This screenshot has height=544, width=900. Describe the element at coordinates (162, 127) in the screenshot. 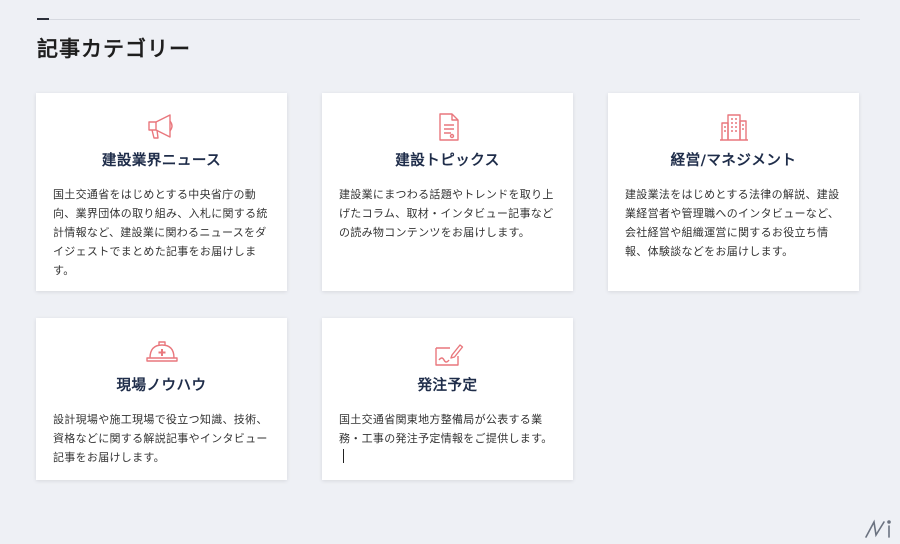

I see `megaphone-icon` at that location.